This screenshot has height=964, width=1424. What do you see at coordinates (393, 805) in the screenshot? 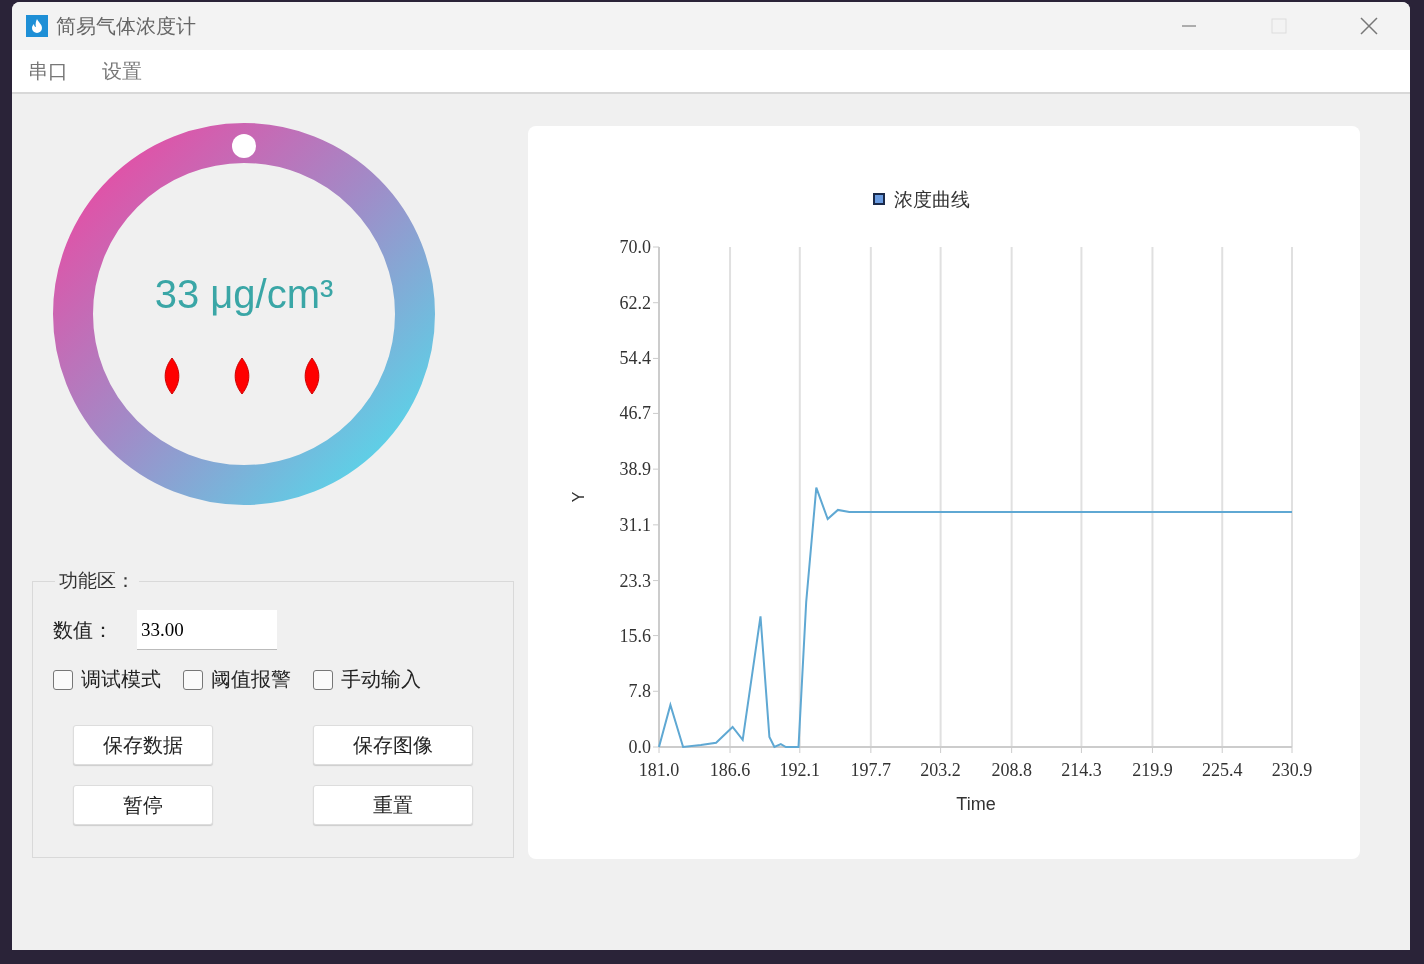
I see `action-button: 重置` at bounding box center [393, 805].